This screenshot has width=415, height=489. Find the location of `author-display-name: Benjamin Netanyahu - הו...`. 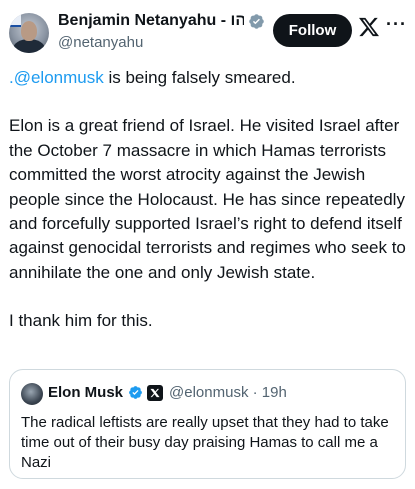

author-display-name: Benjamin Netanyahu - הו... is located at coordinates (151, 21).